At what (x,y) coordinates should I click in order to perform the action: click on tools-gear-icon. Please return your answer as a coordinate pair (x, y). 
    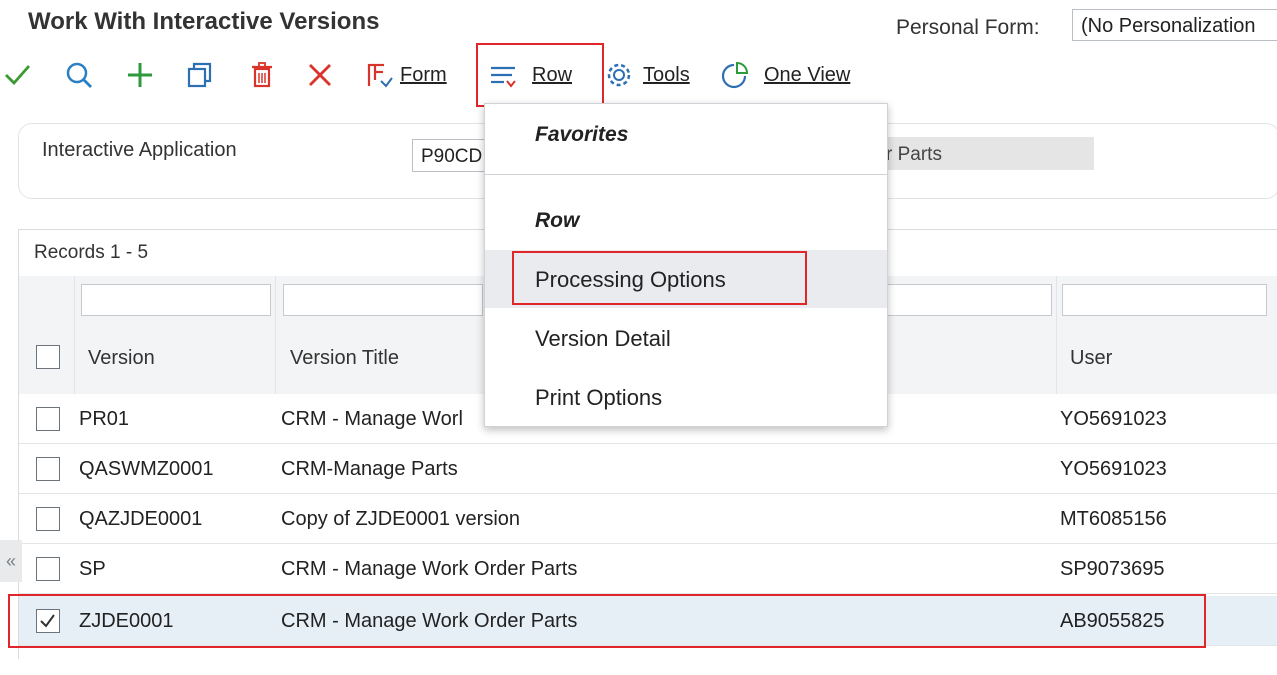
    Looking at the image, I should click on (619, 75).